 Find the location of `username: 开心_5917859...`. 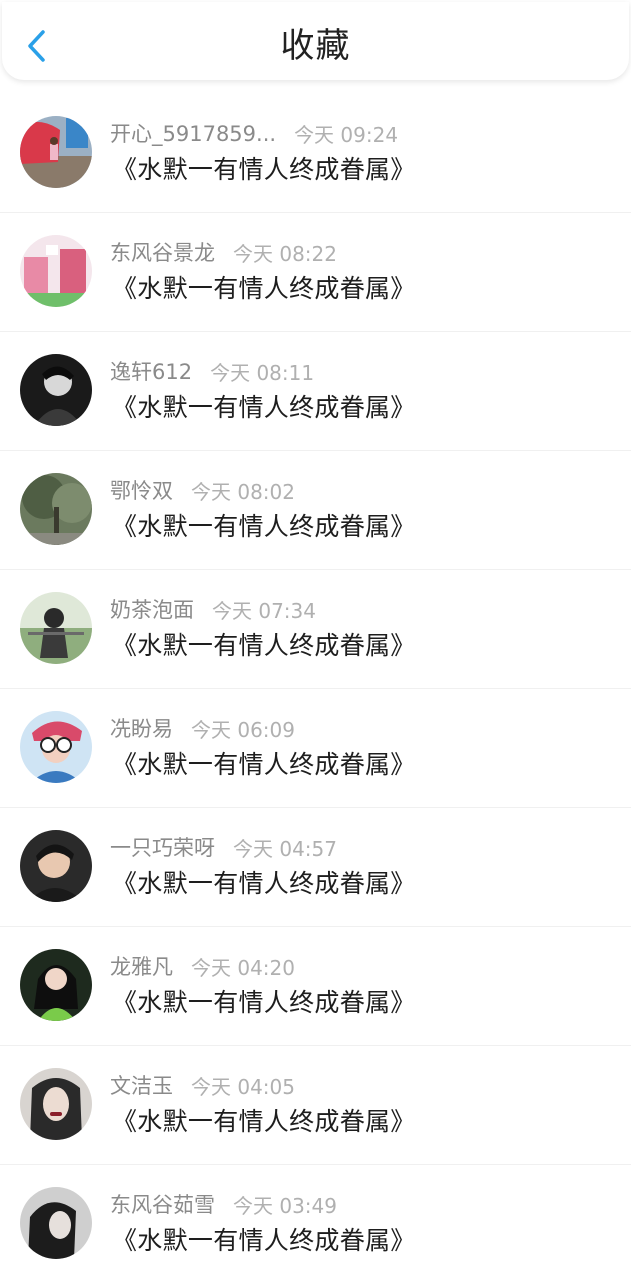

username: 开心_5917859... is located at coordinates (193, 133).